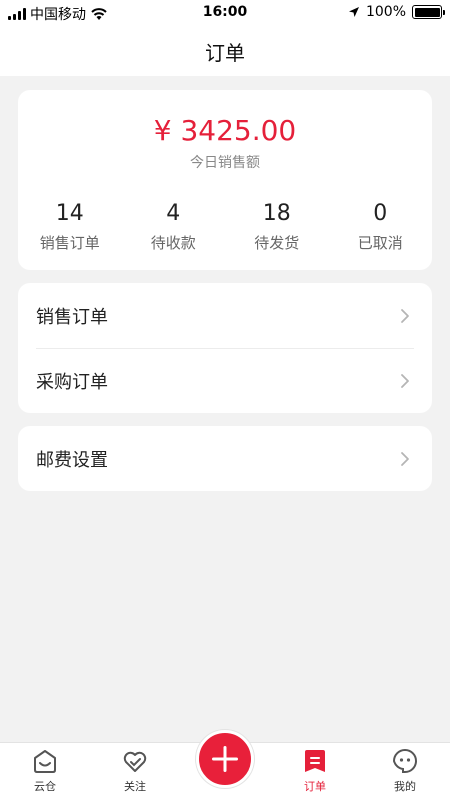 This screenshot has height=800, width=450. I want to click on add-button, so click(225, 759).